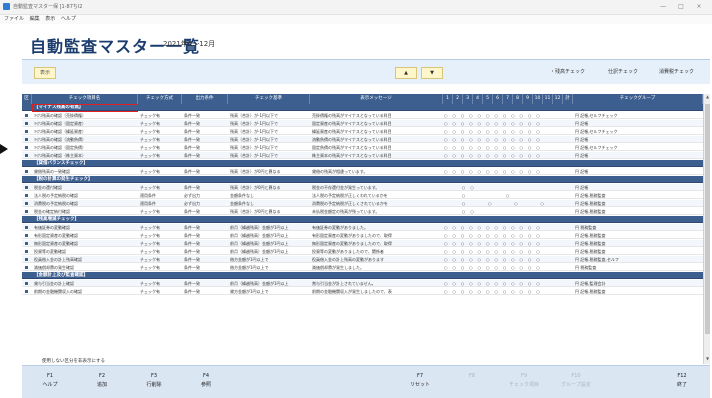 The height and width of the screenshot is (398, 712). Describe the element at coordinates (362, 107) in the screenshot. I see `group-header-row: 【マイナス残高の有無】` at that location.